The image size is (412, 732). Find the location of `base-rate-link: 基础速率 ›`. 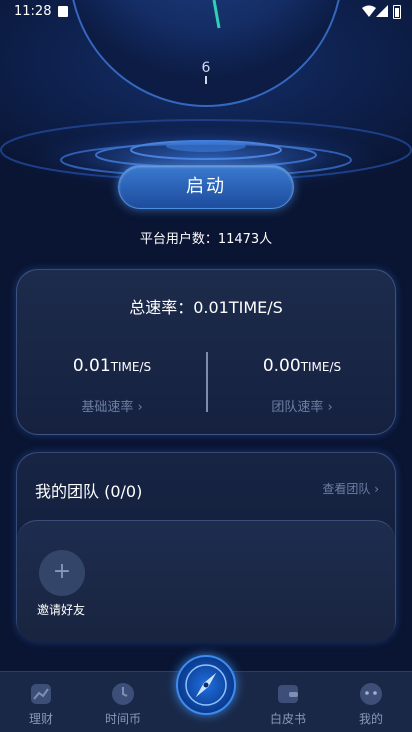

base-rate-link: 基础速率 › is located at coordinates (112, 405).